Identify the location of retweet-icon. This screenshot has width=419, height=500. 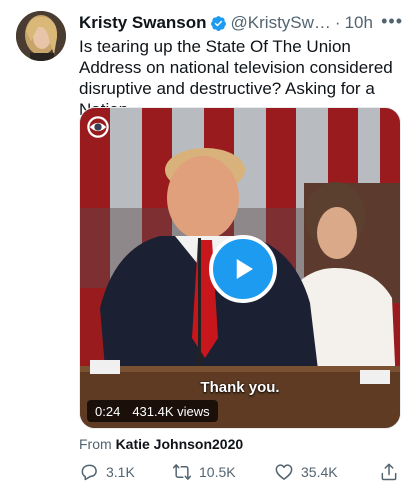
(182, 472).